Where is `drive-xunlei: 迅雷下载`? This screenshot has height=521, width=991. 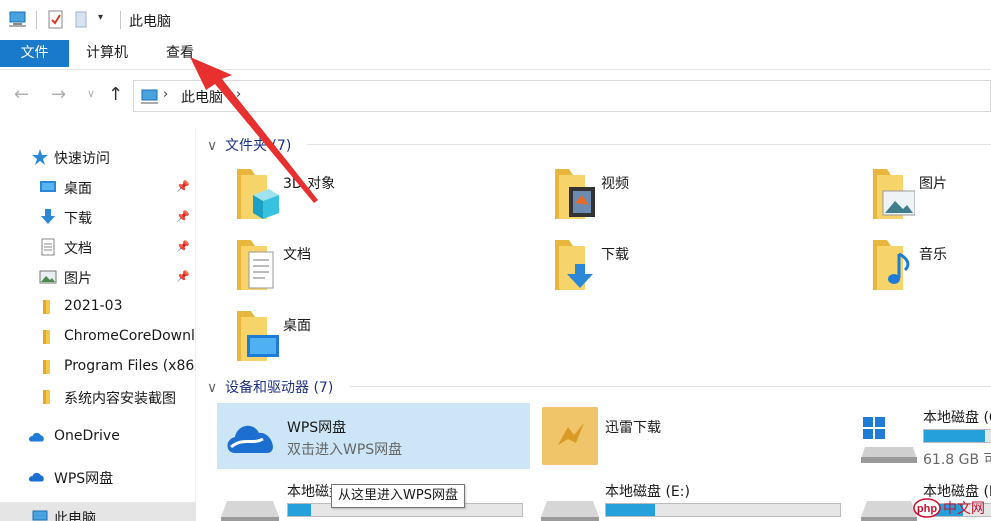 drive-xunlei: 迅雷下载 is located at coordinates (692, 436).